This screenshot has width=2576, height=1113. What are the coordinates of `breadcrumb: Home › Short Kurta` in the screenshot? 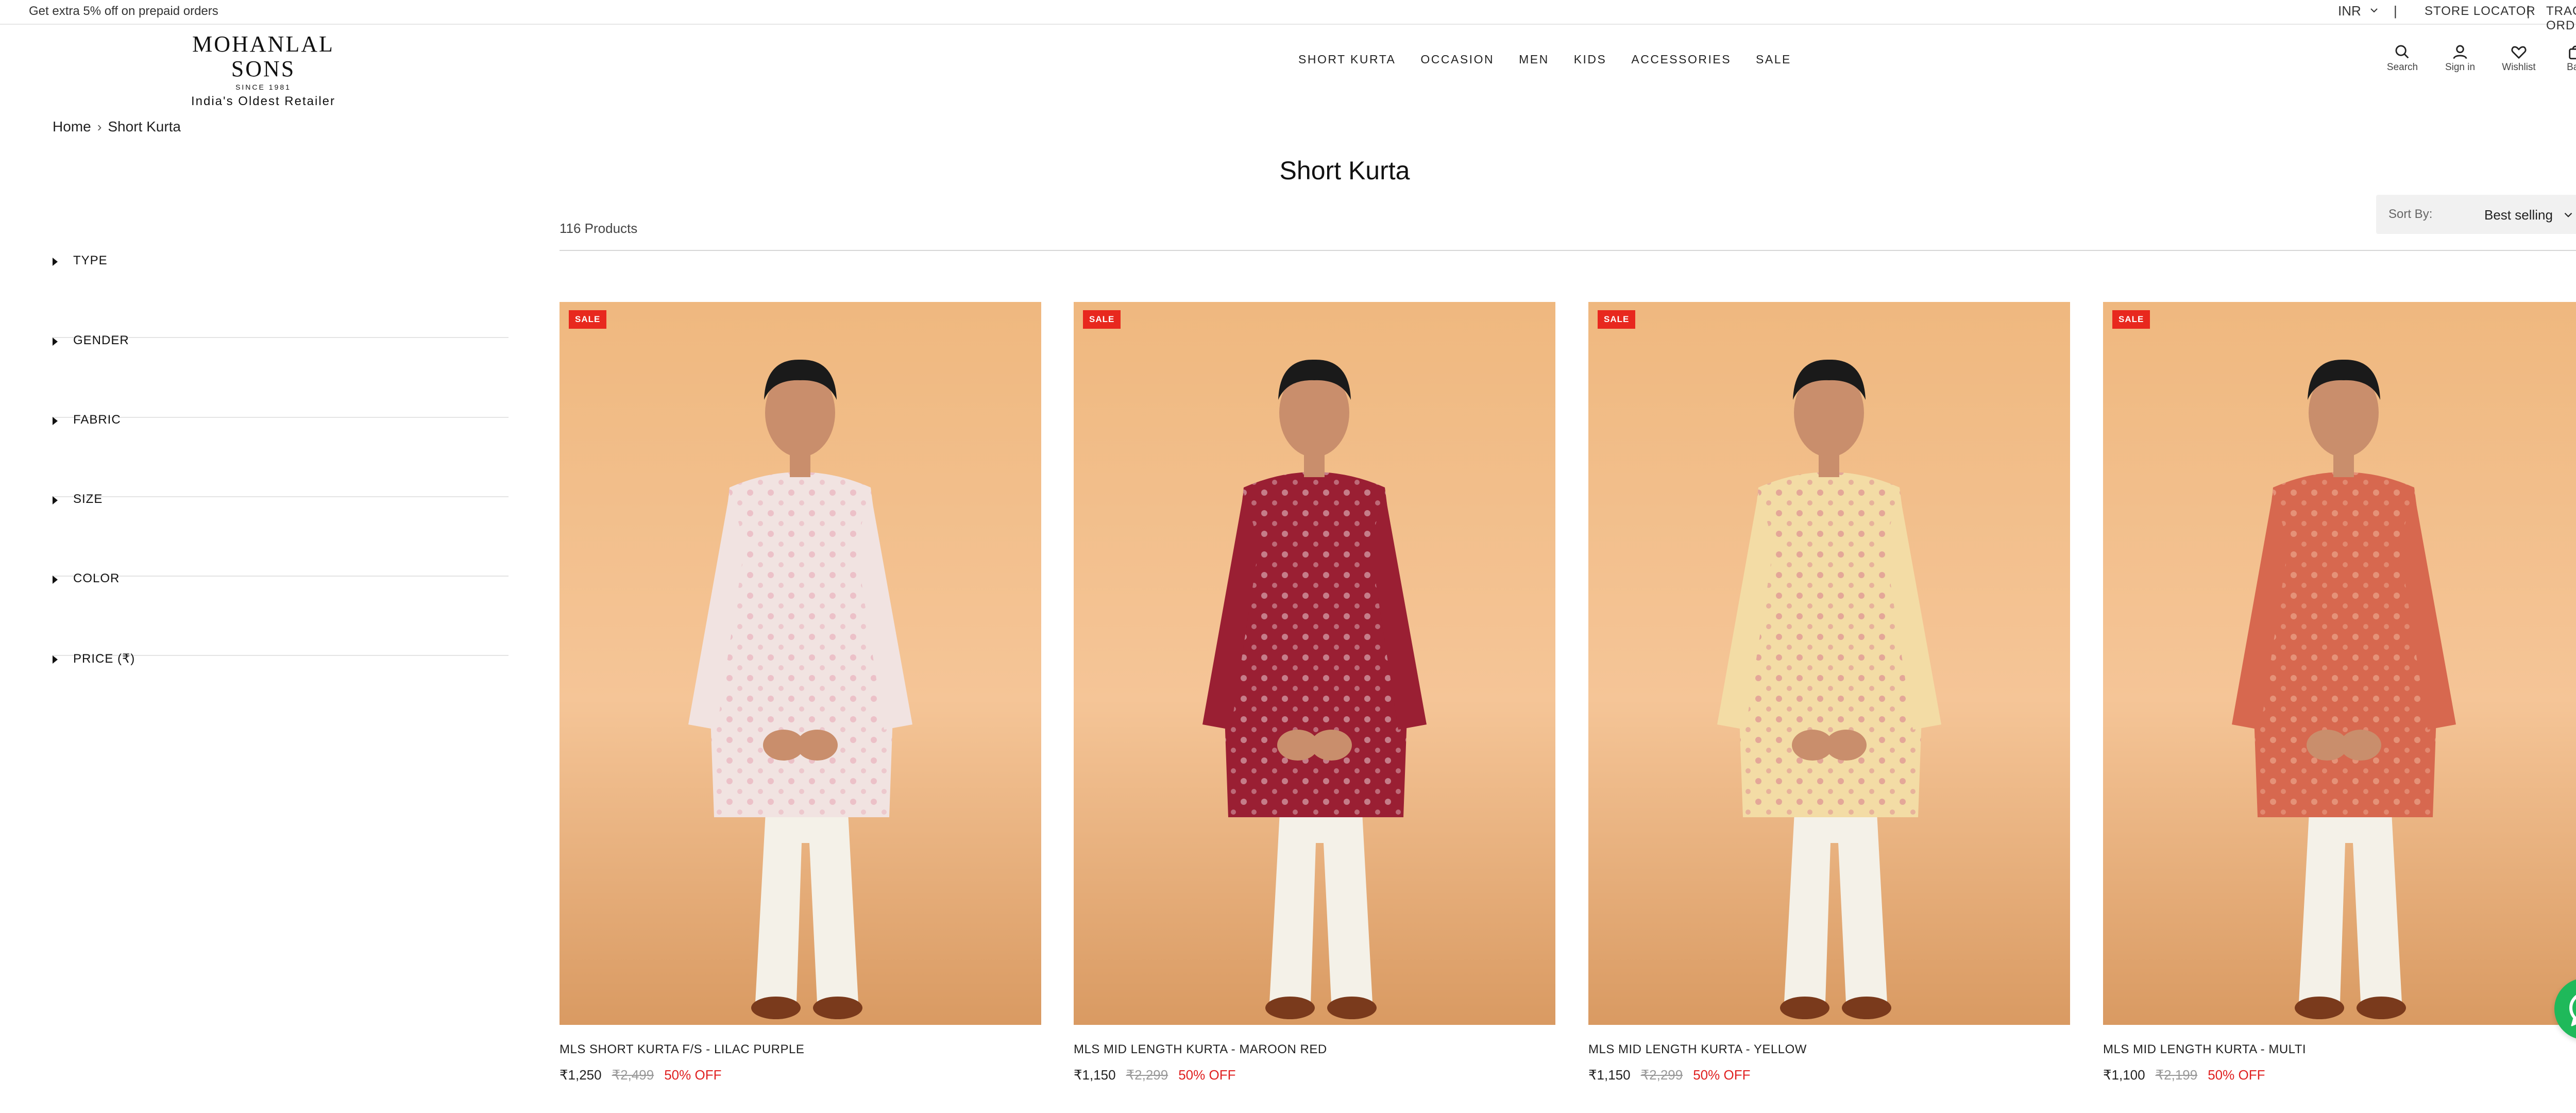 It's located at (117, 127).